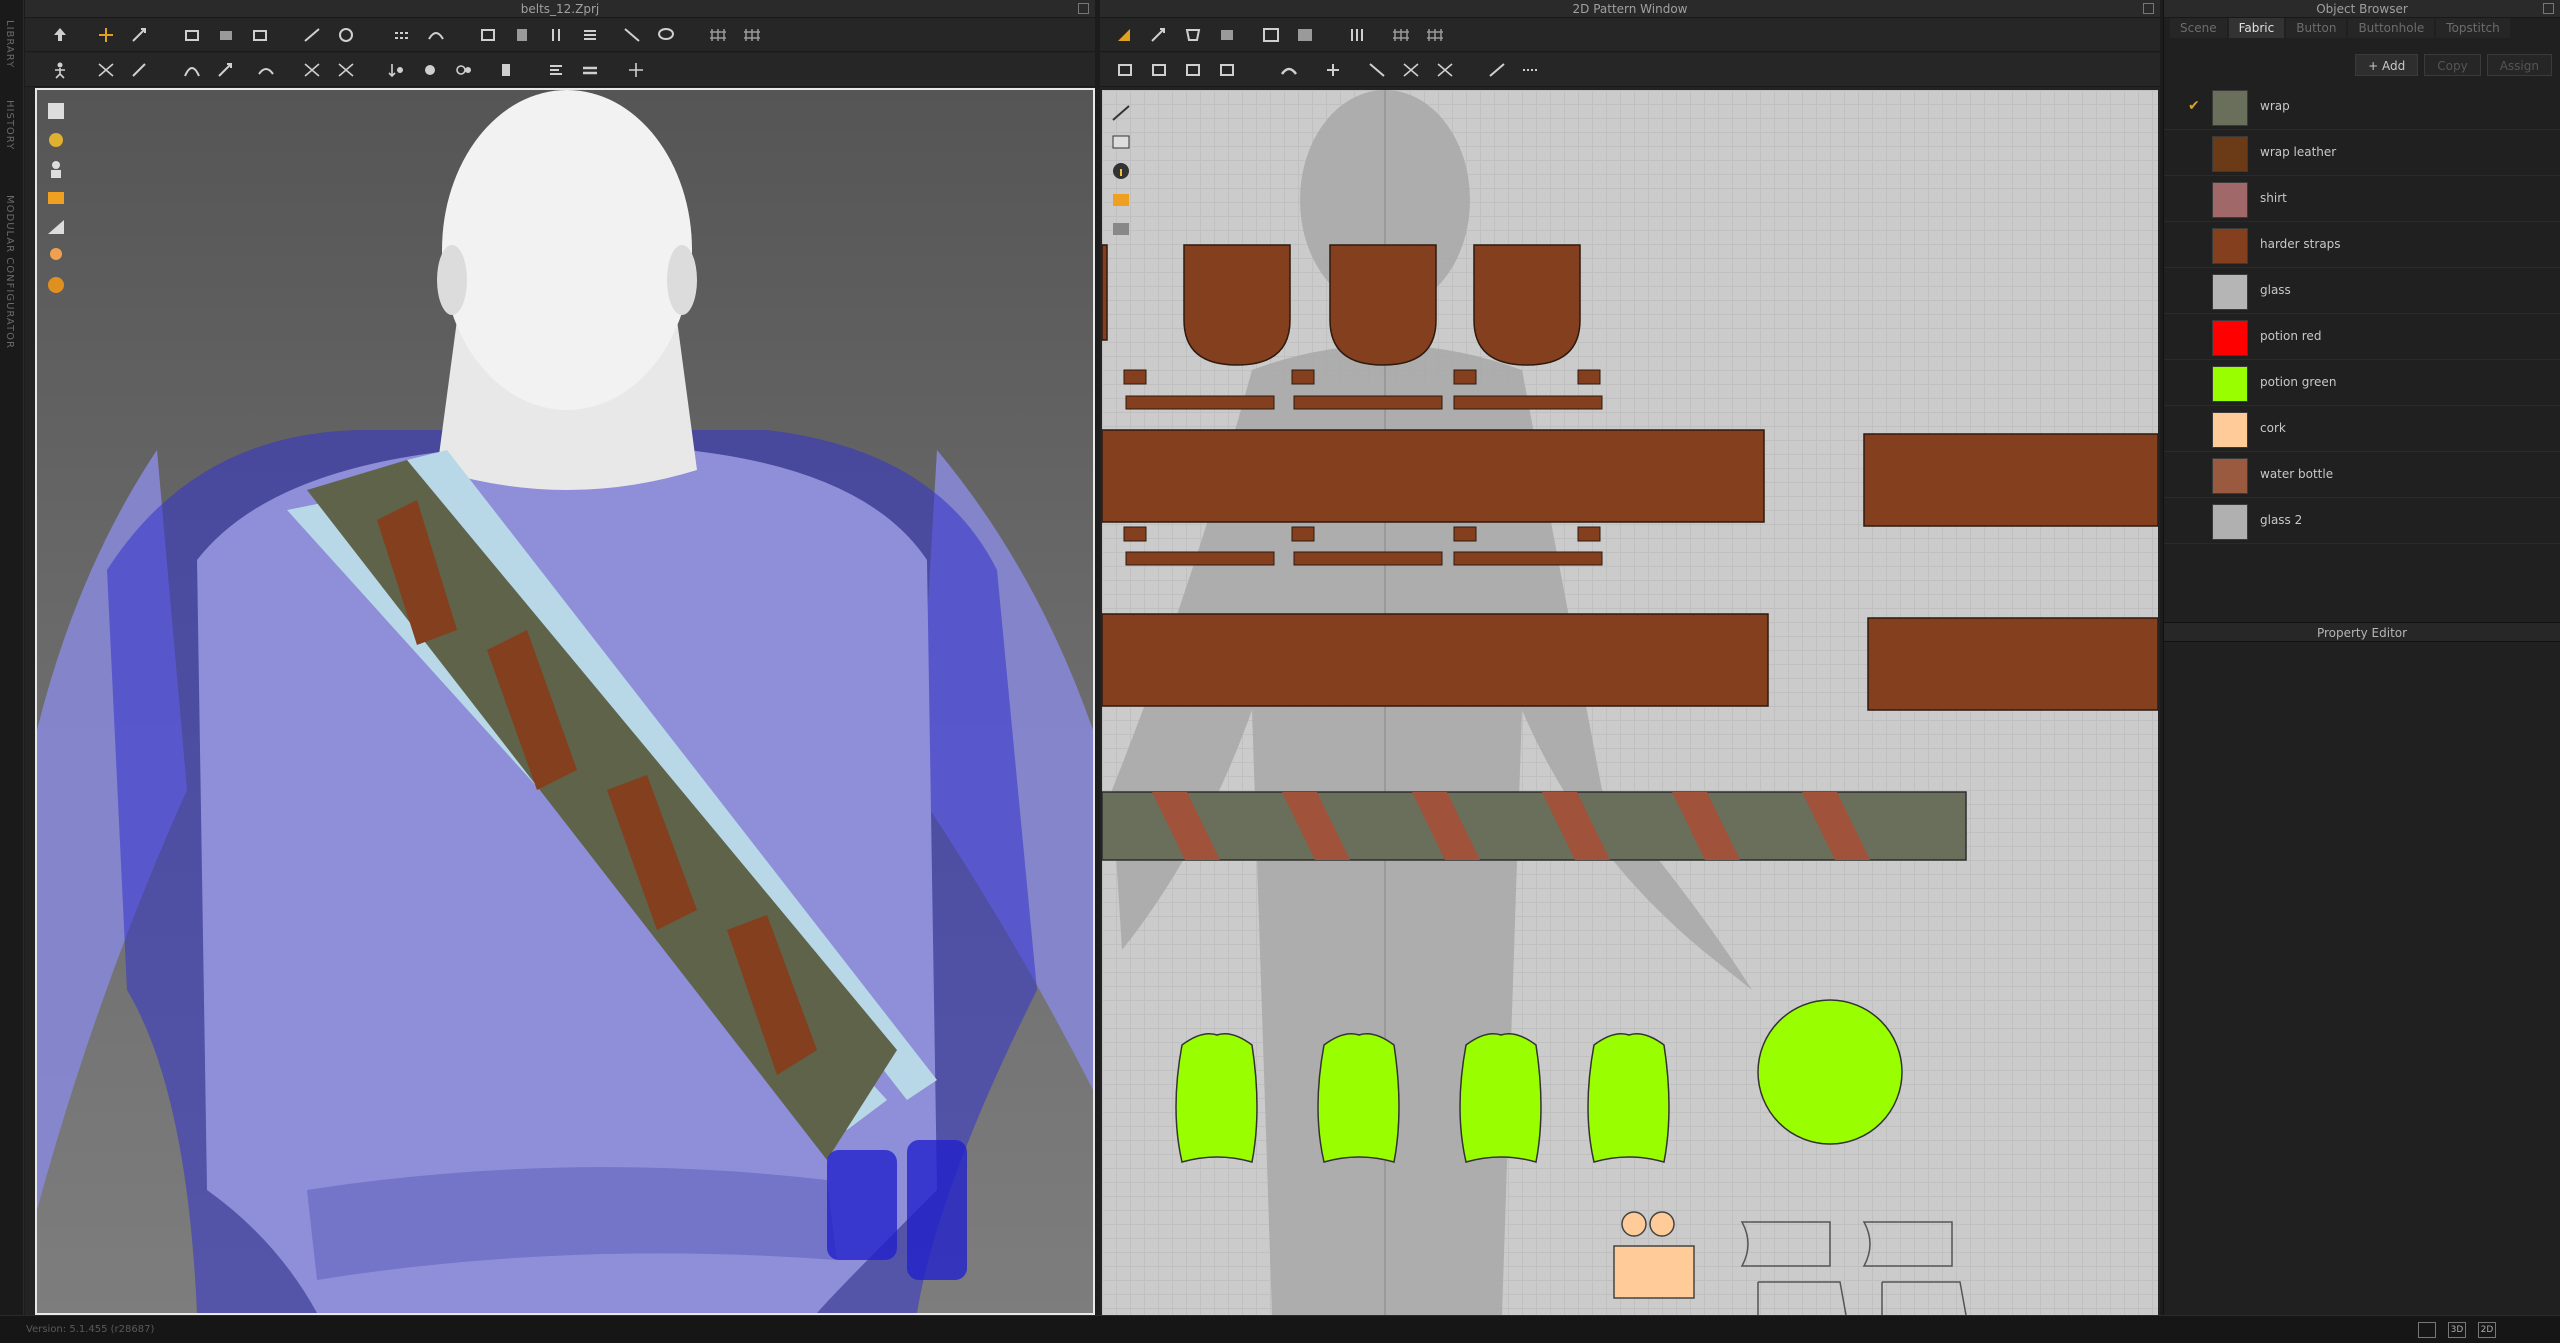  Describe the element at coordinates (1289, 70) in the screenshot. I see `sew-2d-icon` at that location.